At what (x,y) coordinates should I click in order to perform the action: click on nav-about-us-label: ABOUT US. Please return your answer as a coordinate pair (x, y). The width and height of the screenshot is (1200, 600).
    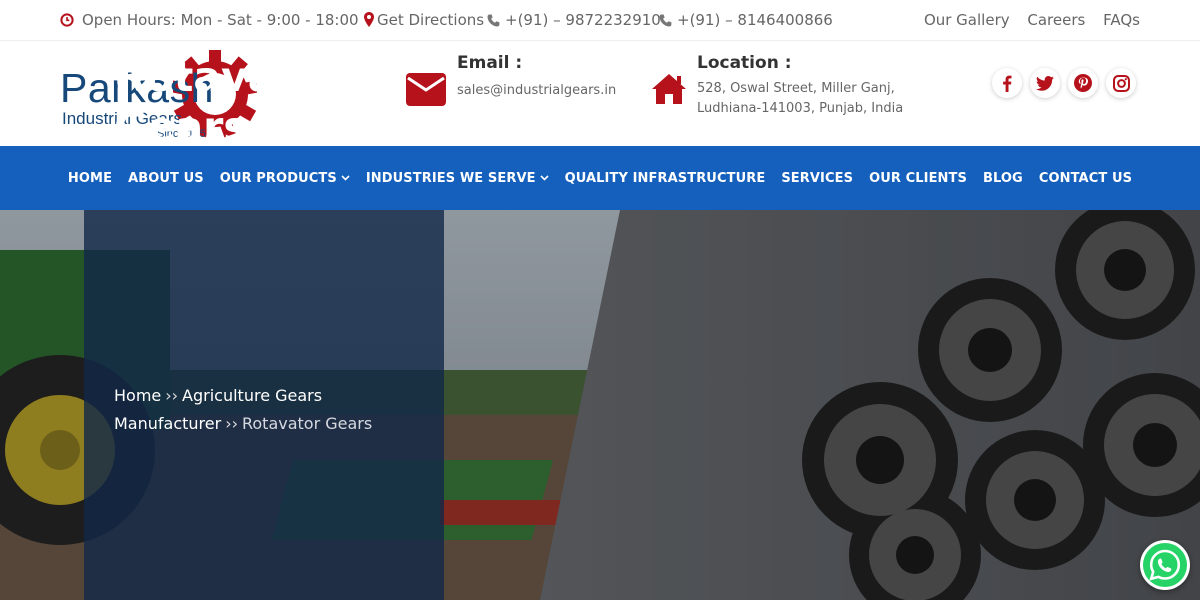
    Looking at the image, I should click on (166, 178).